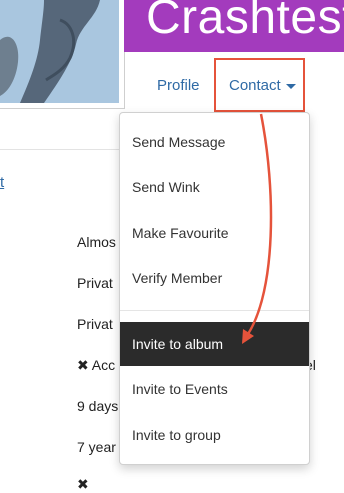  I want to click on contact-label: Contact, so click(255, 85).